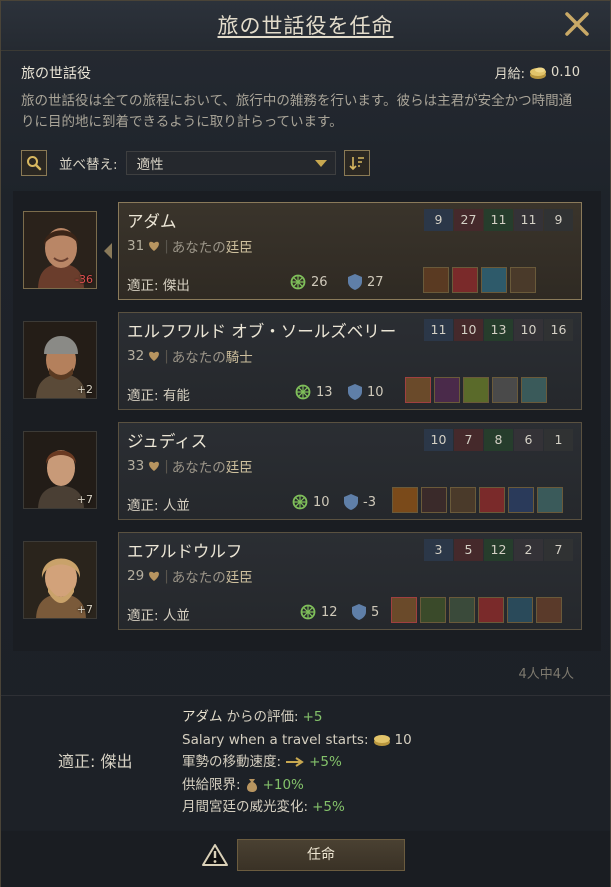 This screenshot has width=611, height=887. I want to click on toolbar: 並べ替え: 適性, so click(301, 163).